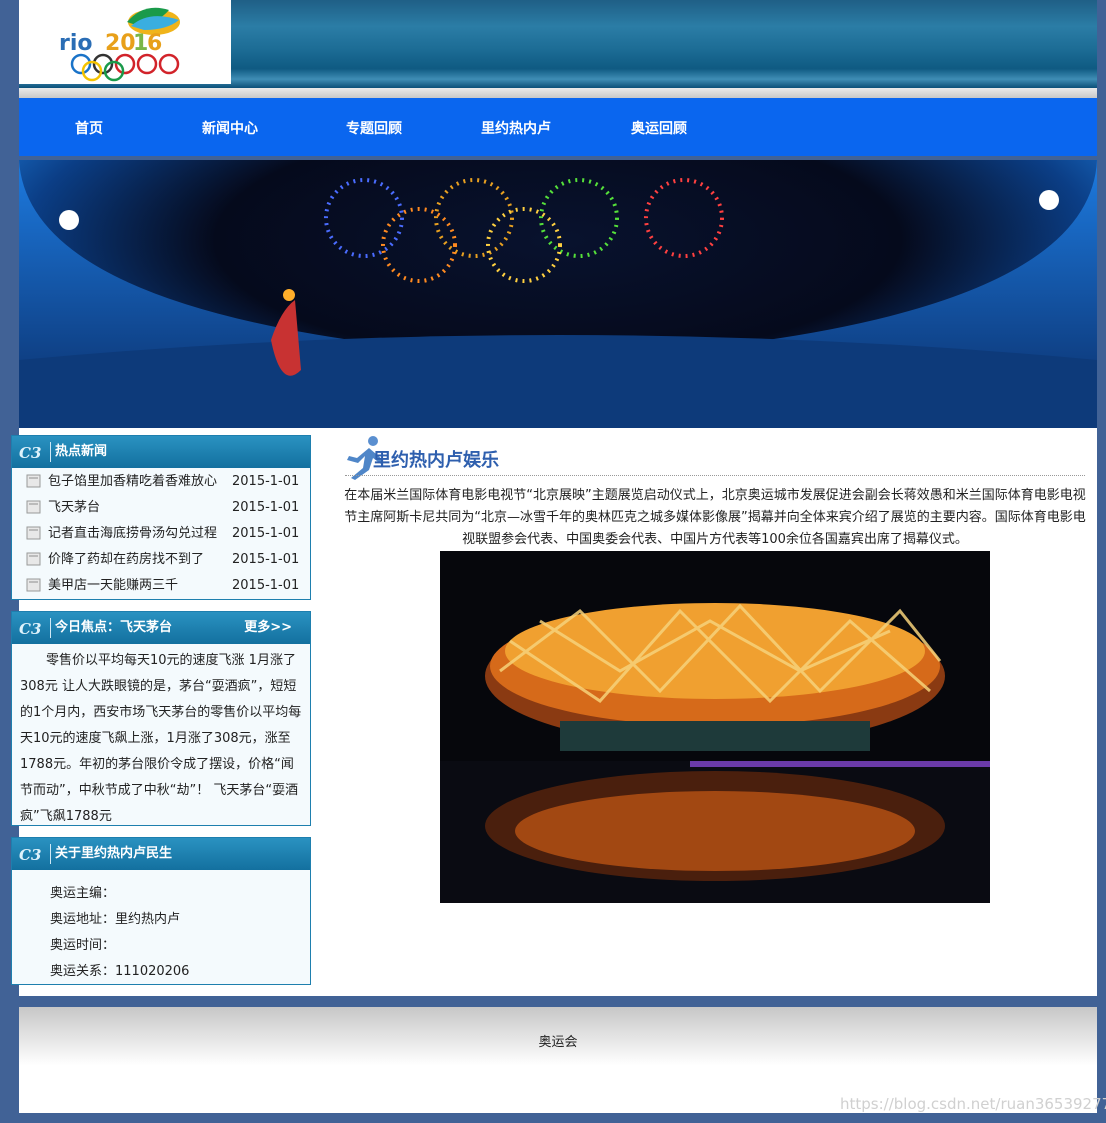  I want to click on news-item: 价降了药却在药房找不到了 2015-1-01, so click(161, 560).